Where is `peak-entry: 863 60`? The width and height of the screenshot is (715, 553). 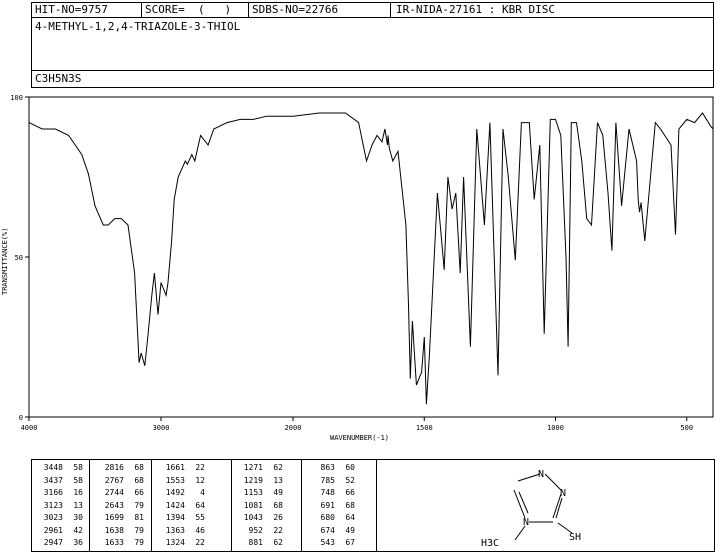 peak-entry: 863 60 is located at coordinates (332, 468).